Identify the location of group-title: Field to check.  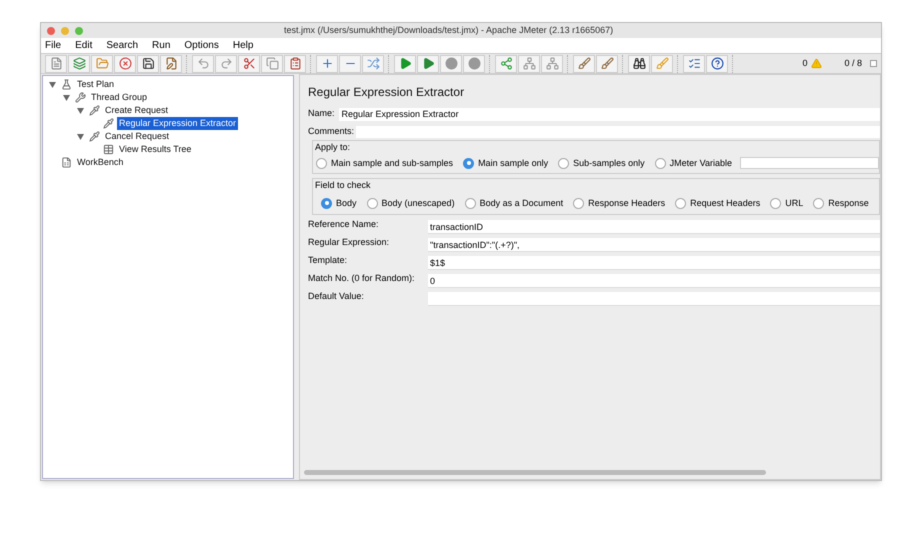
(342, 185).